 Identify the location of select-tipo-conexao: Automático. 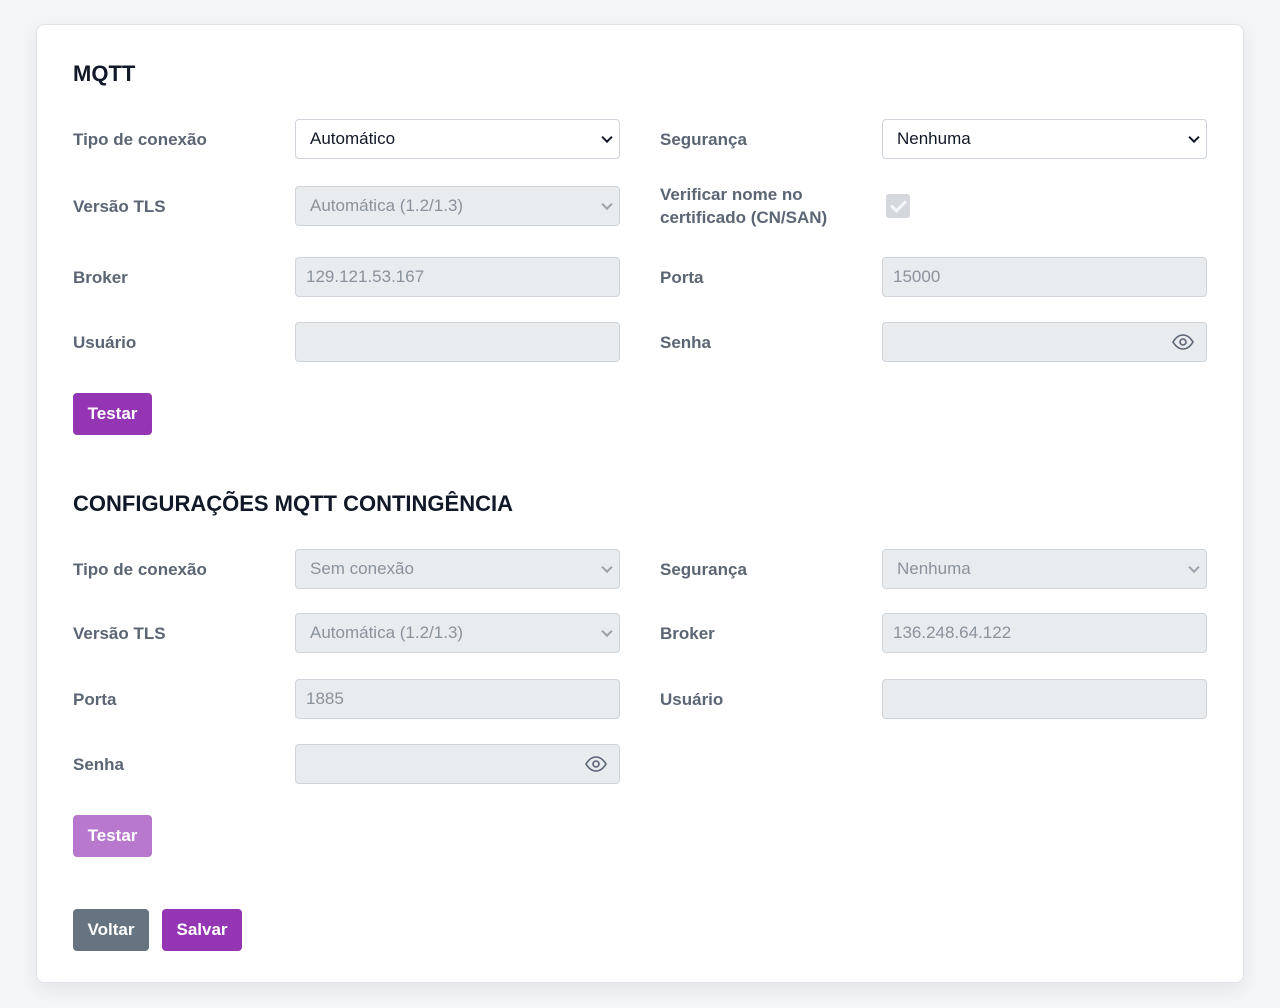
(457, 139).